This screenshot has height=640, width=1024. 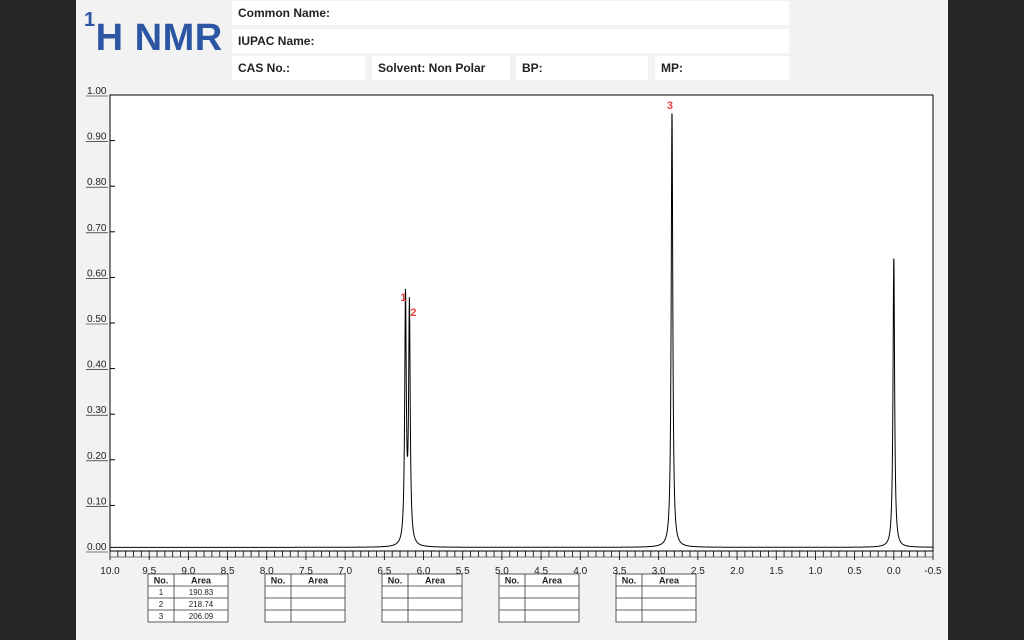 What do you see at coordinates (97, 273) in the screenshot?
I see `y-tick-label: 0.60` at bounding box center [97, 273].